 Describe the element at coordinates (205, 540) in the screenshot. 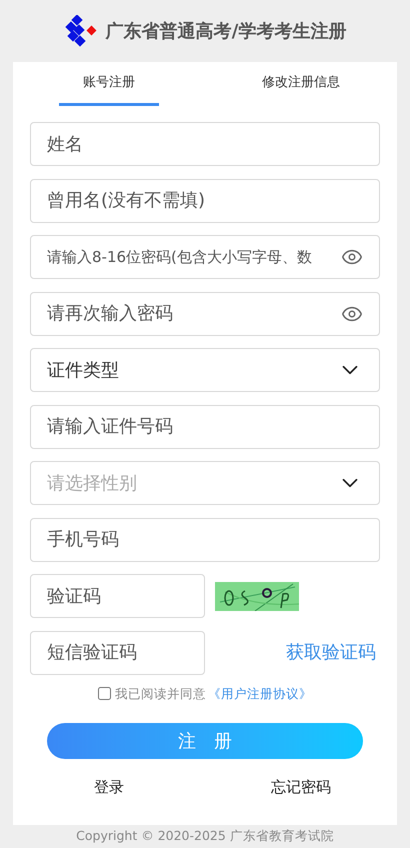

I see `input-field: 手机号码` at that location.